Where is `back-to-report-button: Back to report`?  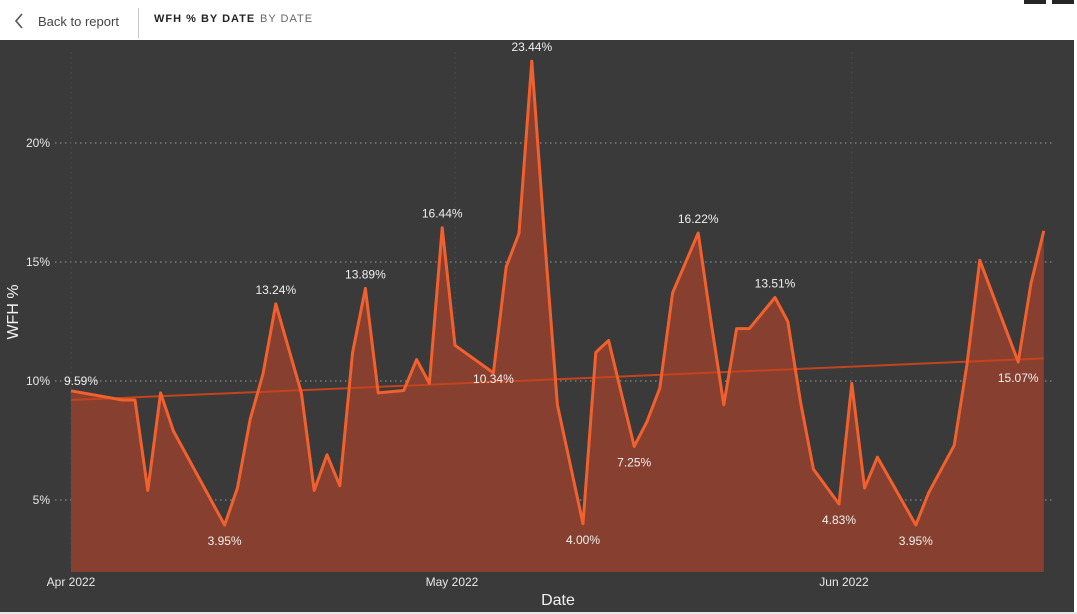 back-to-report-button: Back to report is located at coordinates (66, 21).